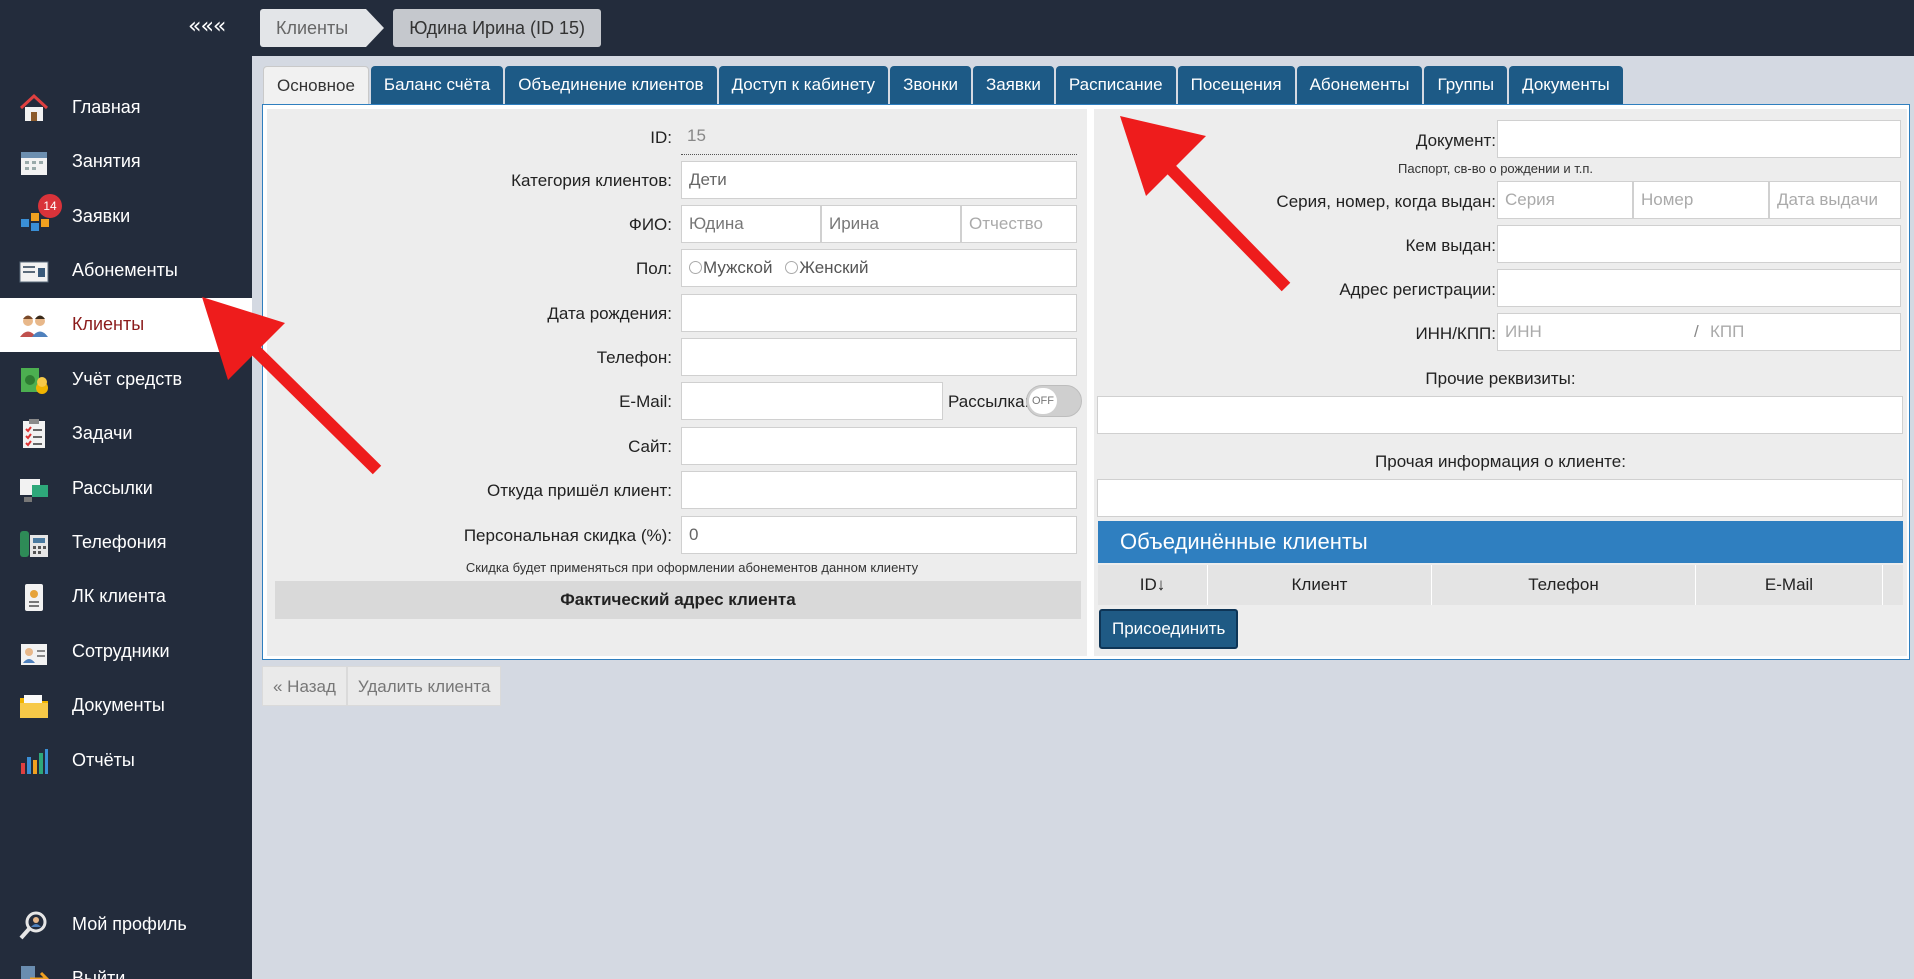 This screenshot has width=1914, height=979. What do you see at coordinates (33, 925) in the screenshot?
I see `profile-search-icon` at bounding box center [33, 925].